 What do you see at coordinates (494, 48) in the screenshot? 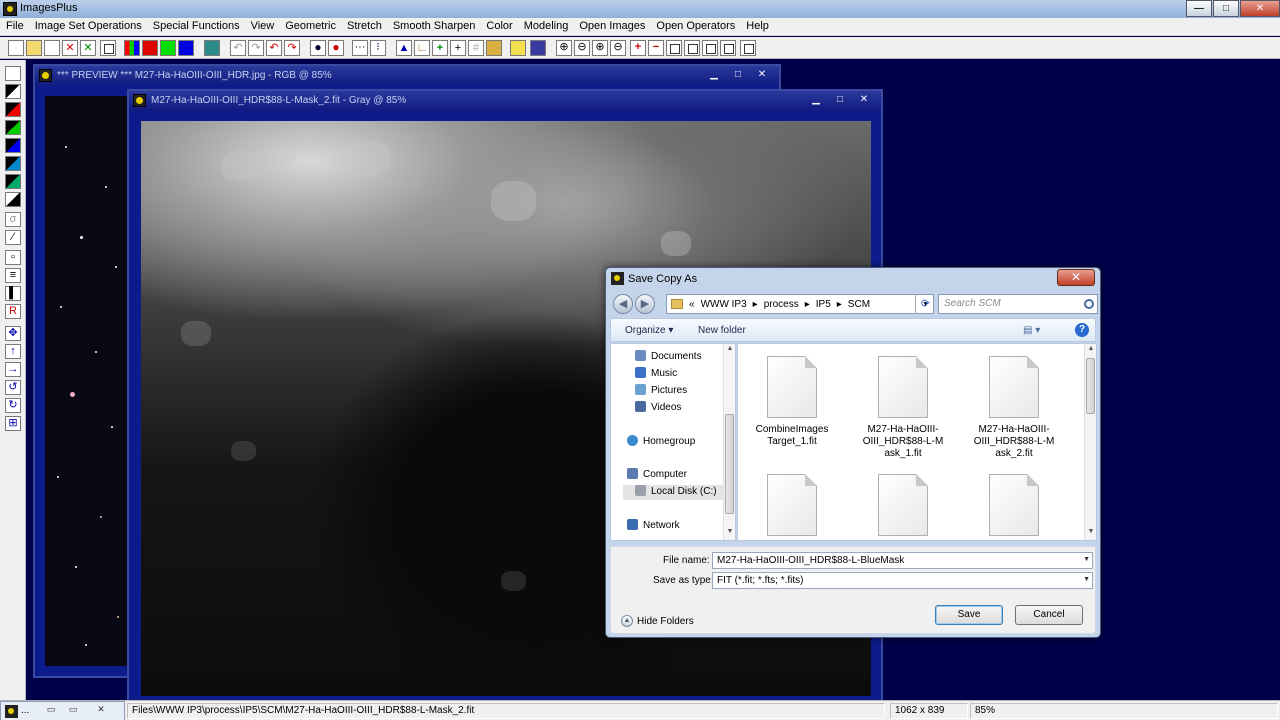
I see `picture-icon` at bounding box center [494, 48].